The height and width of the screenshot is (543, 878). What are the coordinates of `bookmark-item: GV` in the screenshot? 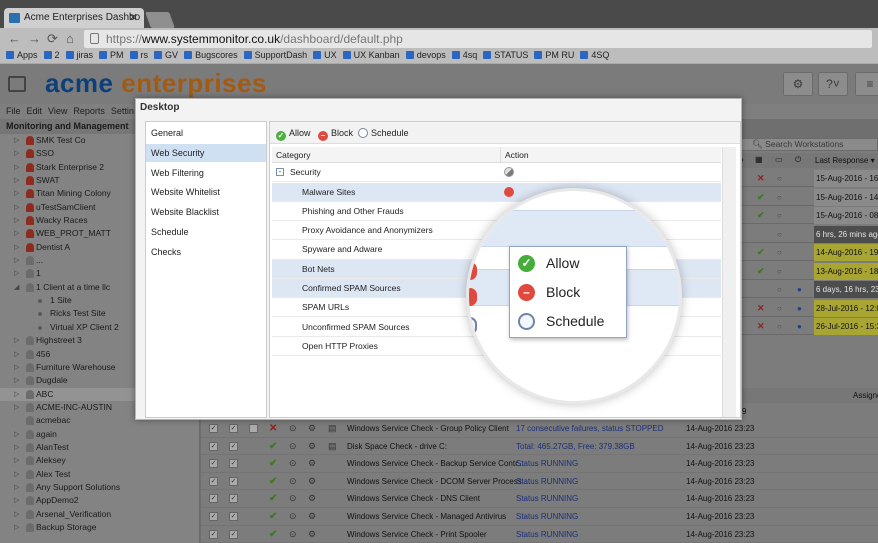 It's located at (166, 55).